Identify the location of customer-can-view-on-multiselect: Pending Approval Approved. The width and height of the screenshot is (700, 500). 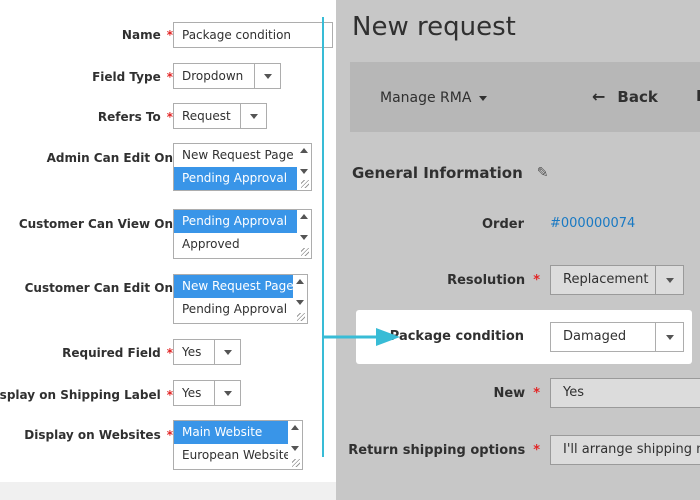
(242, 234).